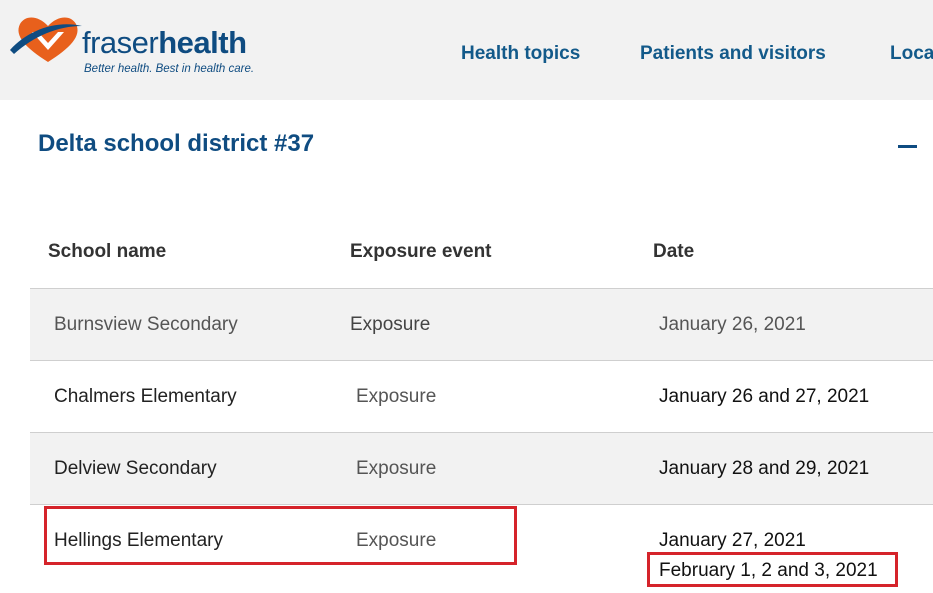 The image size is (933, 593). What do you see at coordinates (911, 54) in the screenshot?
I see `nav-item-locations: Loca` at bounding box center [911, 54].